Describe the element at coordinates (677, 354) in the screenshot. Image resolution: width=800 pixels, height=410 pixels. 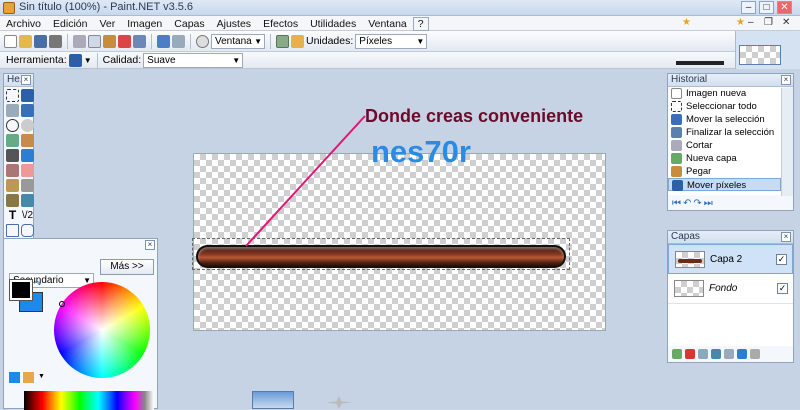
I see `add-layer-icon` at that location.